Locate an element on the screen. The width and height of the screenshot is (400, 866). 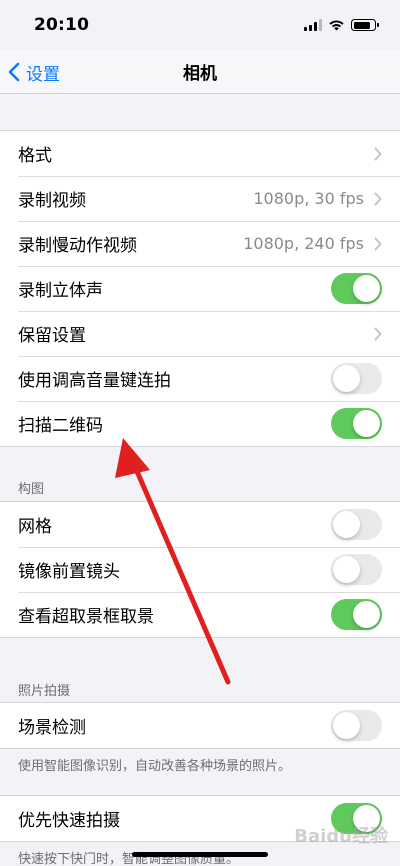
composition-setting-row: 查看超取景框取景 is located at coordinates (200, 614).